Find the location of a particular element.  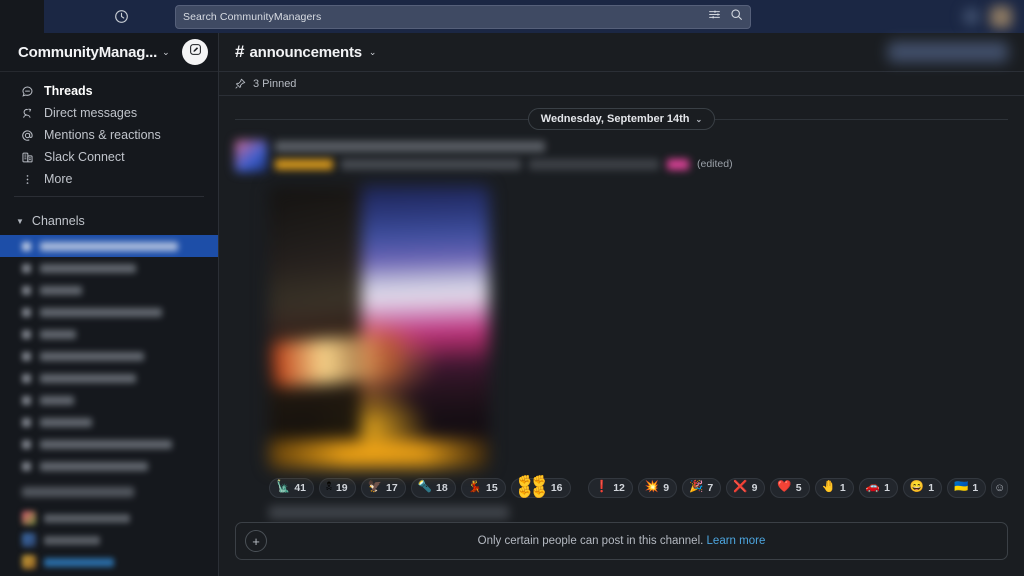

workspace-switcher: CommunityManag... ⌄ is located at coordinates (94, 52).